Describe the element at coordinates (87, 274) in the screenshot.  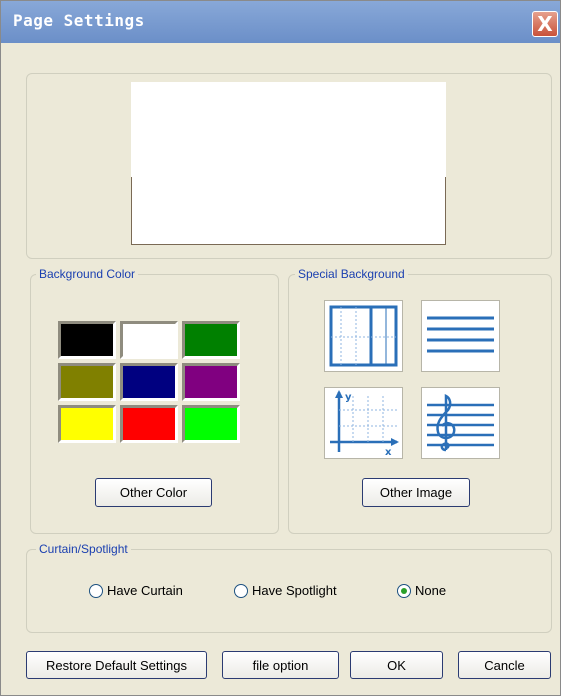
I see `background-color-label: Background Color` at that location.